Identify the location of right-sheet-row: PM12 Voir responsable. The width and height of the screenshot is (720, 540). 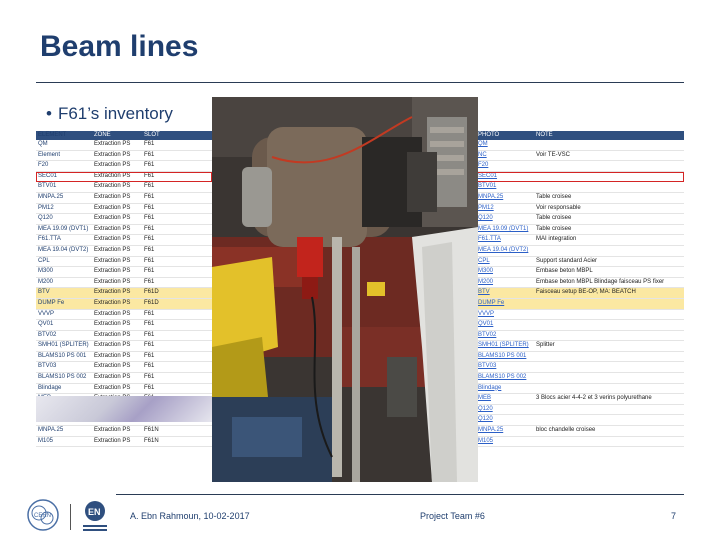
(580, 209).